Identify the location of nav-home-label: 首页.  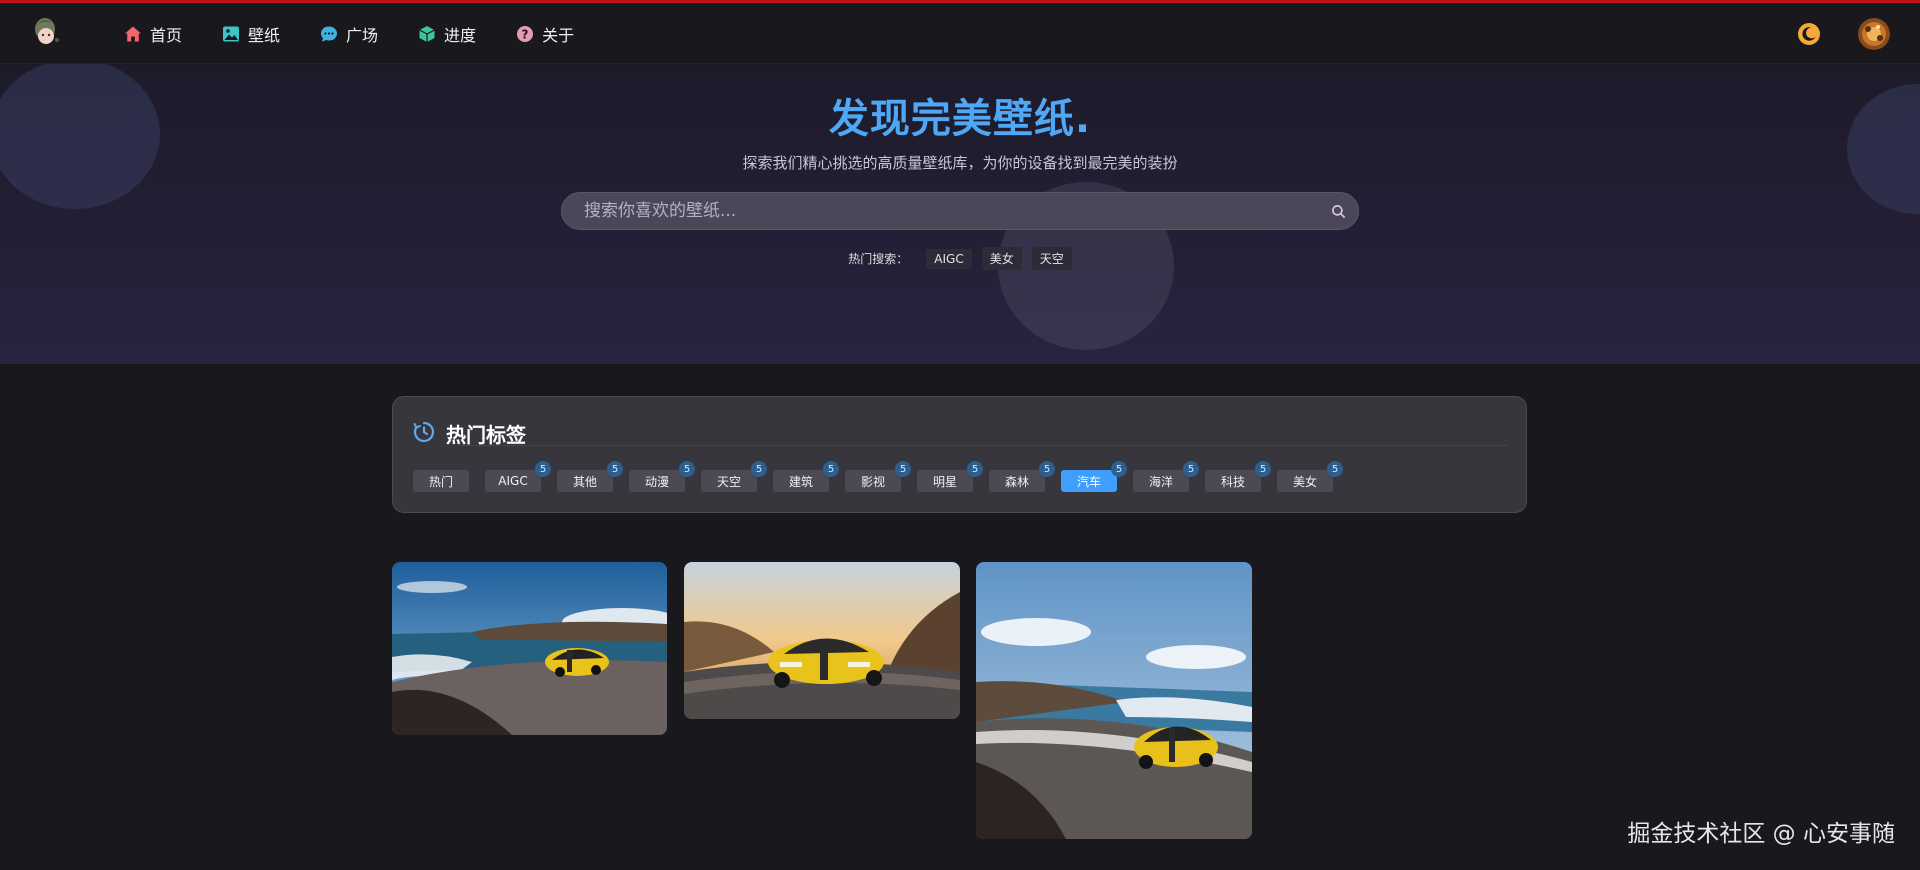
(166, 35).